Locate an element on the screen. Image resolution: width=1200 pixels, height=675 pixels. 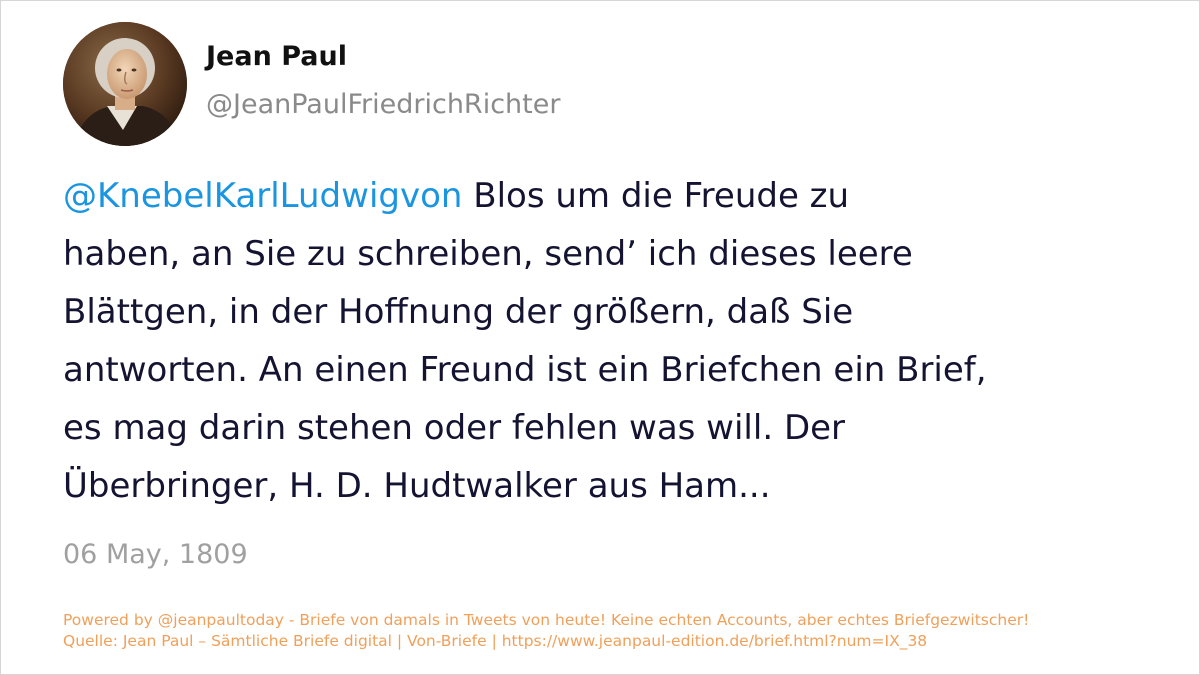
tweet-date: 06 May, 1809 is located at coordinates (155, 554).